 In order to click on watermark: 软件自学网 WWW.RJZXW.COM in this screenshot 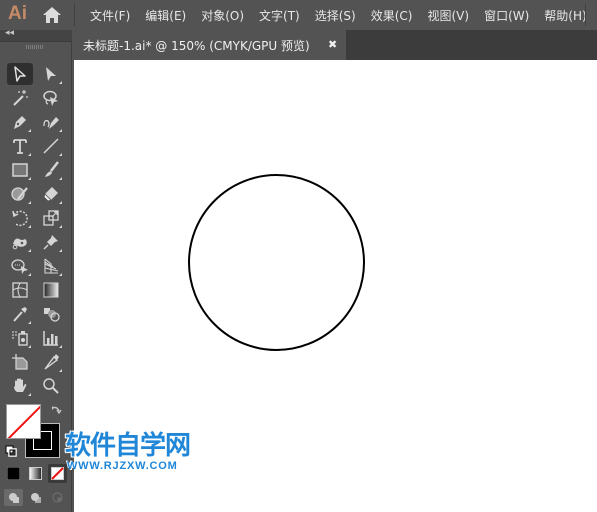, I will do `click(128, 451)`.